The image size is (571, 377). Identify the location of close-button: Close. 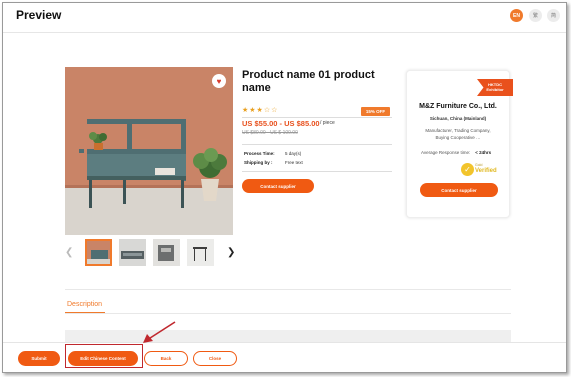
(215, 358).